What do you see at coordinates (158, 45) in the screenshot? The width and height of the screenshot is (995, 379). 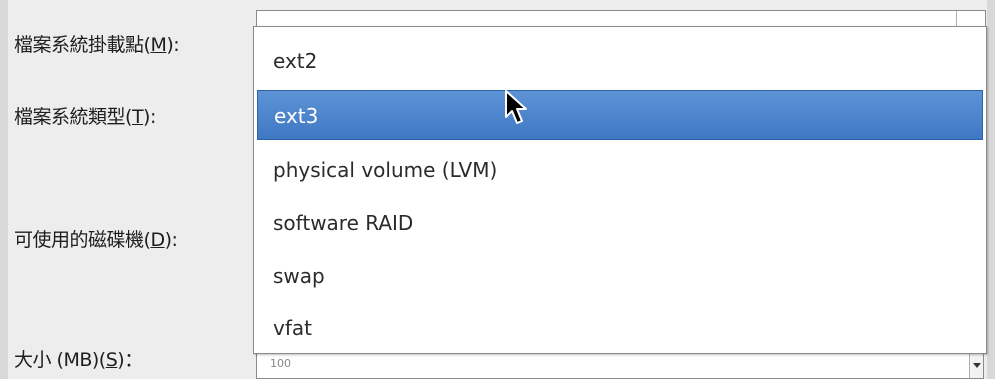 I see `mount-point-mnemonic: M` at bounding box center [158, 45].